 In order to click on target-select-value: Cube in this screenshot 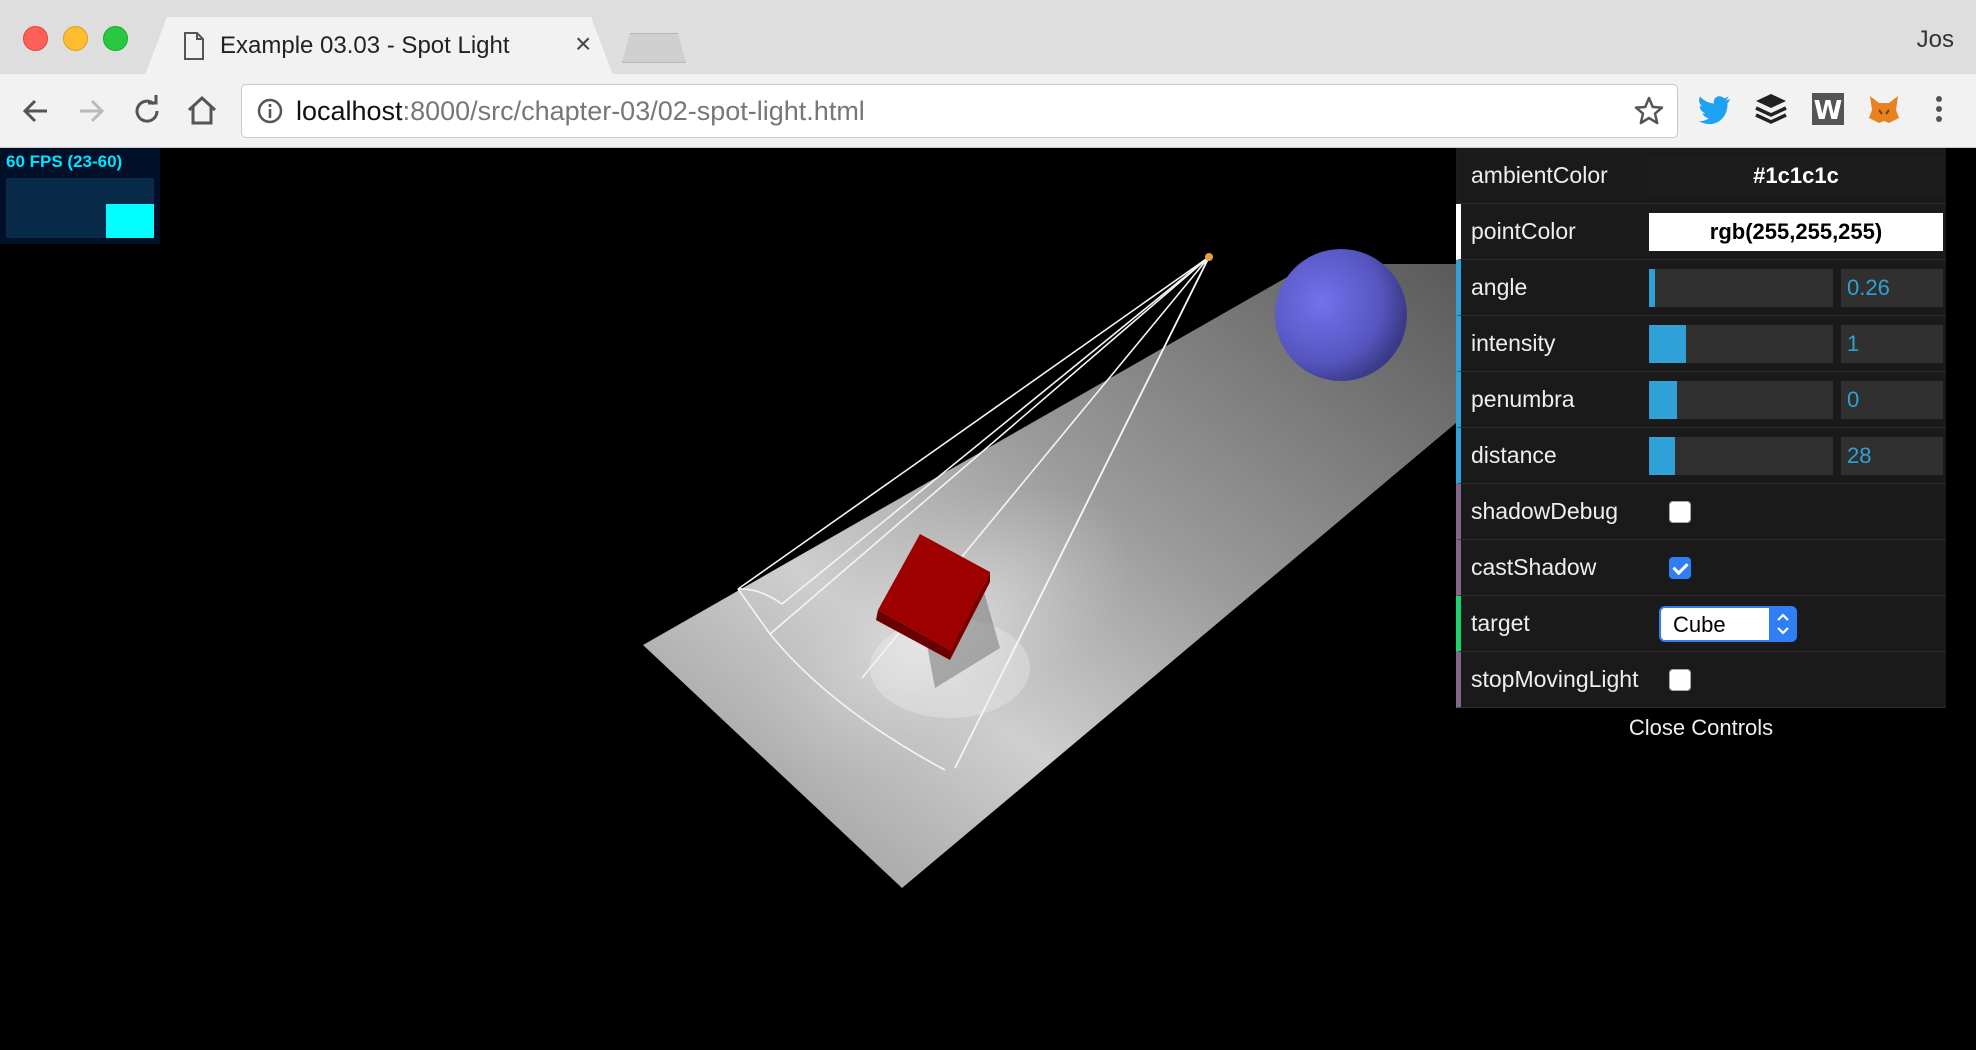, I will do `click(1699, 624)`.